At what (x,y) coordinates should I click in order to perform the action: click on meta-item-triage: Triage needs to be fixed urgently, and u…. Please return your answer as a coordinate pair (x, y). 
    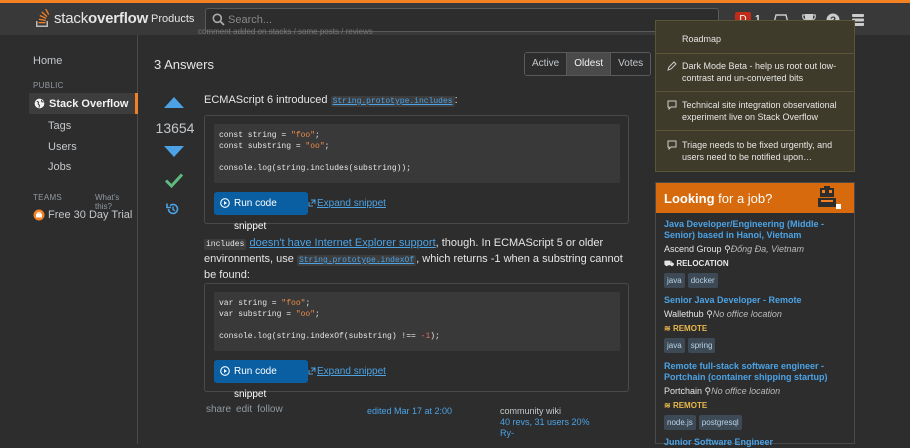
    Looking at the image, I should click on (759, 151).